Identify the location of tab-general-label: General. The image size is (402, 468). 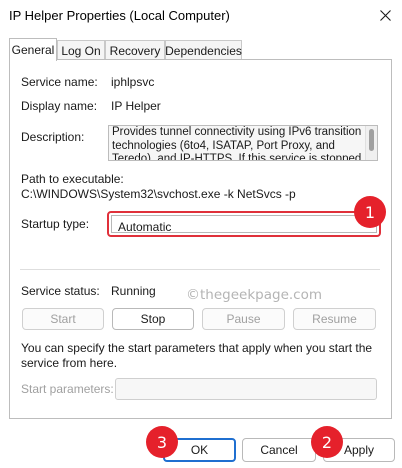
(33, 50).